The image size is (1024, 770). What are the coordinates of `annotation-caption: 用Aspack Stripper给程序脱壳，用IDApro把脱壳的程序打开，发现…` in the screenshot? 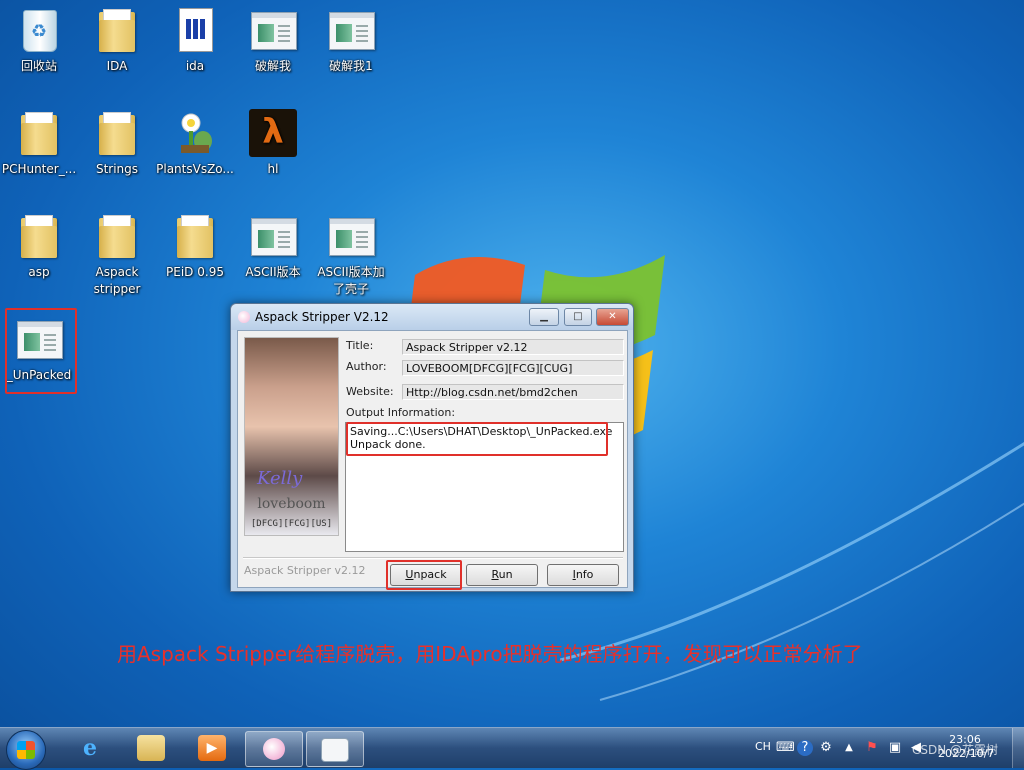 It's located at (490, 654).